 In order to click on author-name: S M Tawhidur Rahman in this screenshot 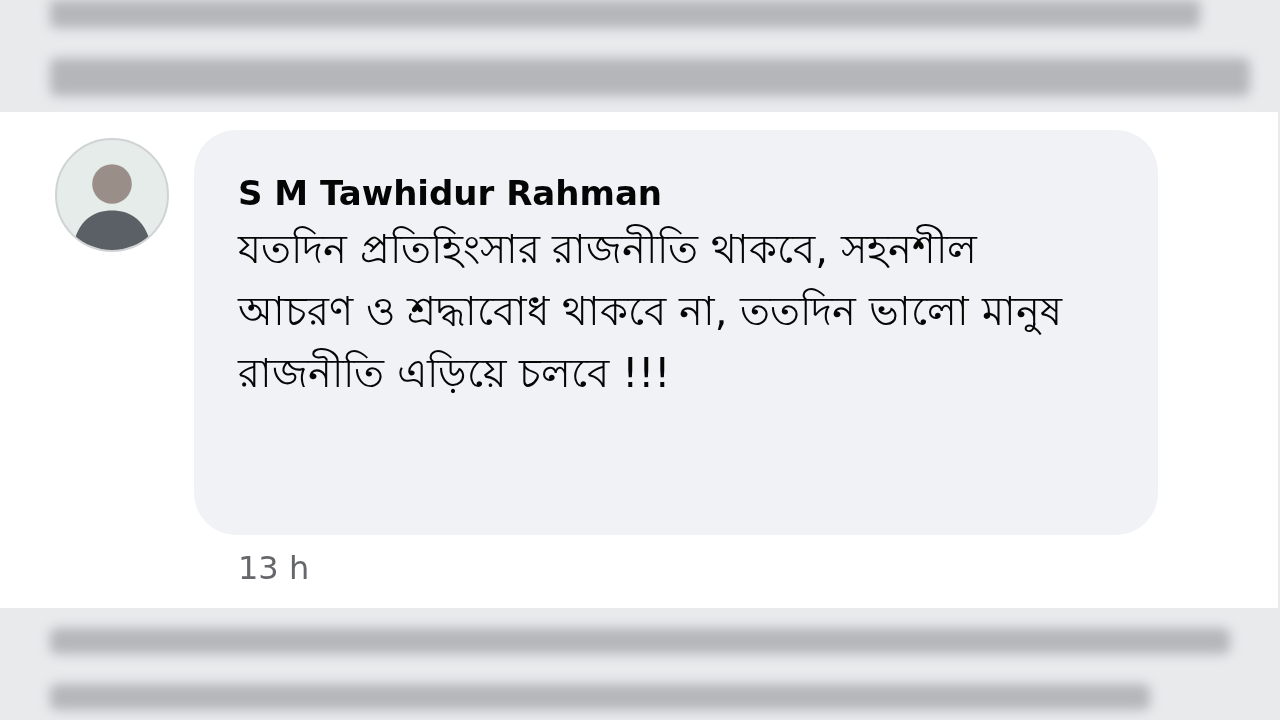, I will do `click(676, 193)`.